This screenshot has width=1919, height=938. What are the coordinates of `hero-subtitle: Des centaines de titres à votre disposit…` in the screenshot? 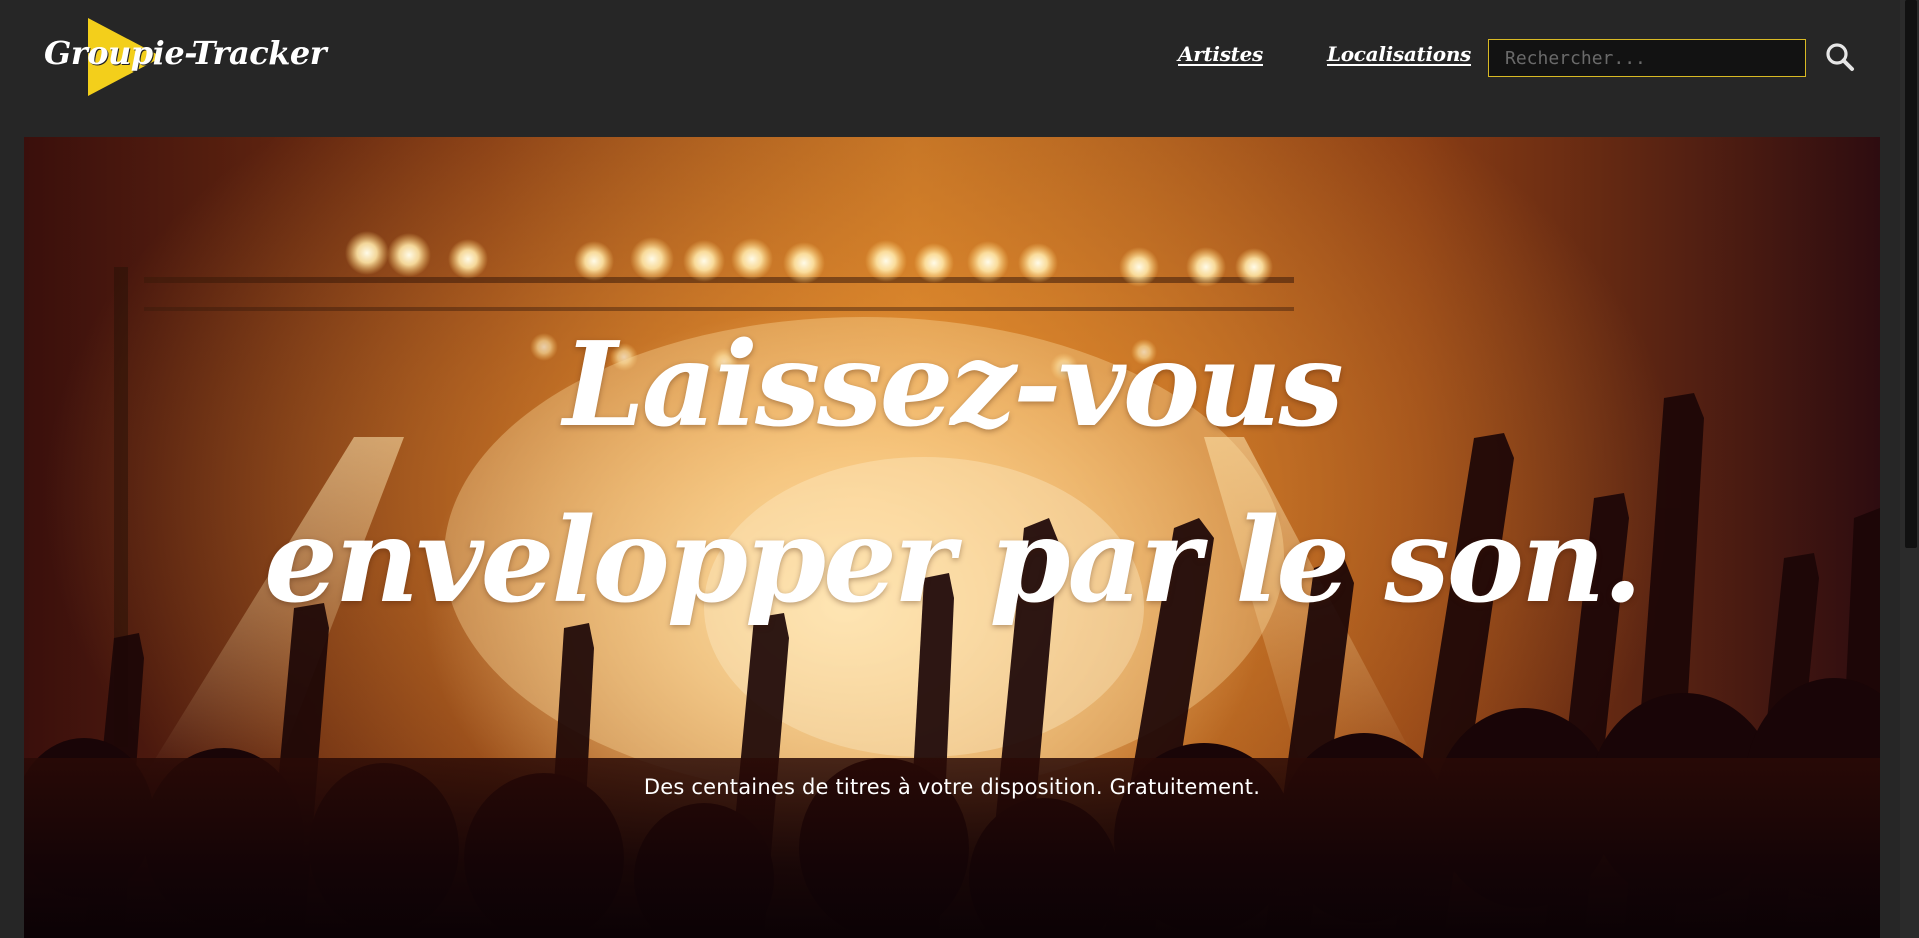 It's located at (952, 787).